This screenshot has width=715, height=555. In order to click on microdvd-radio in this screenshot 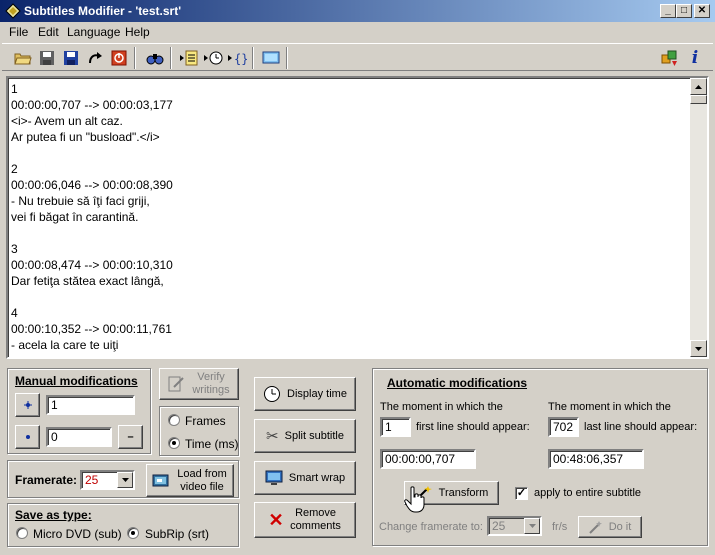, I will do `click(22, 533)`.